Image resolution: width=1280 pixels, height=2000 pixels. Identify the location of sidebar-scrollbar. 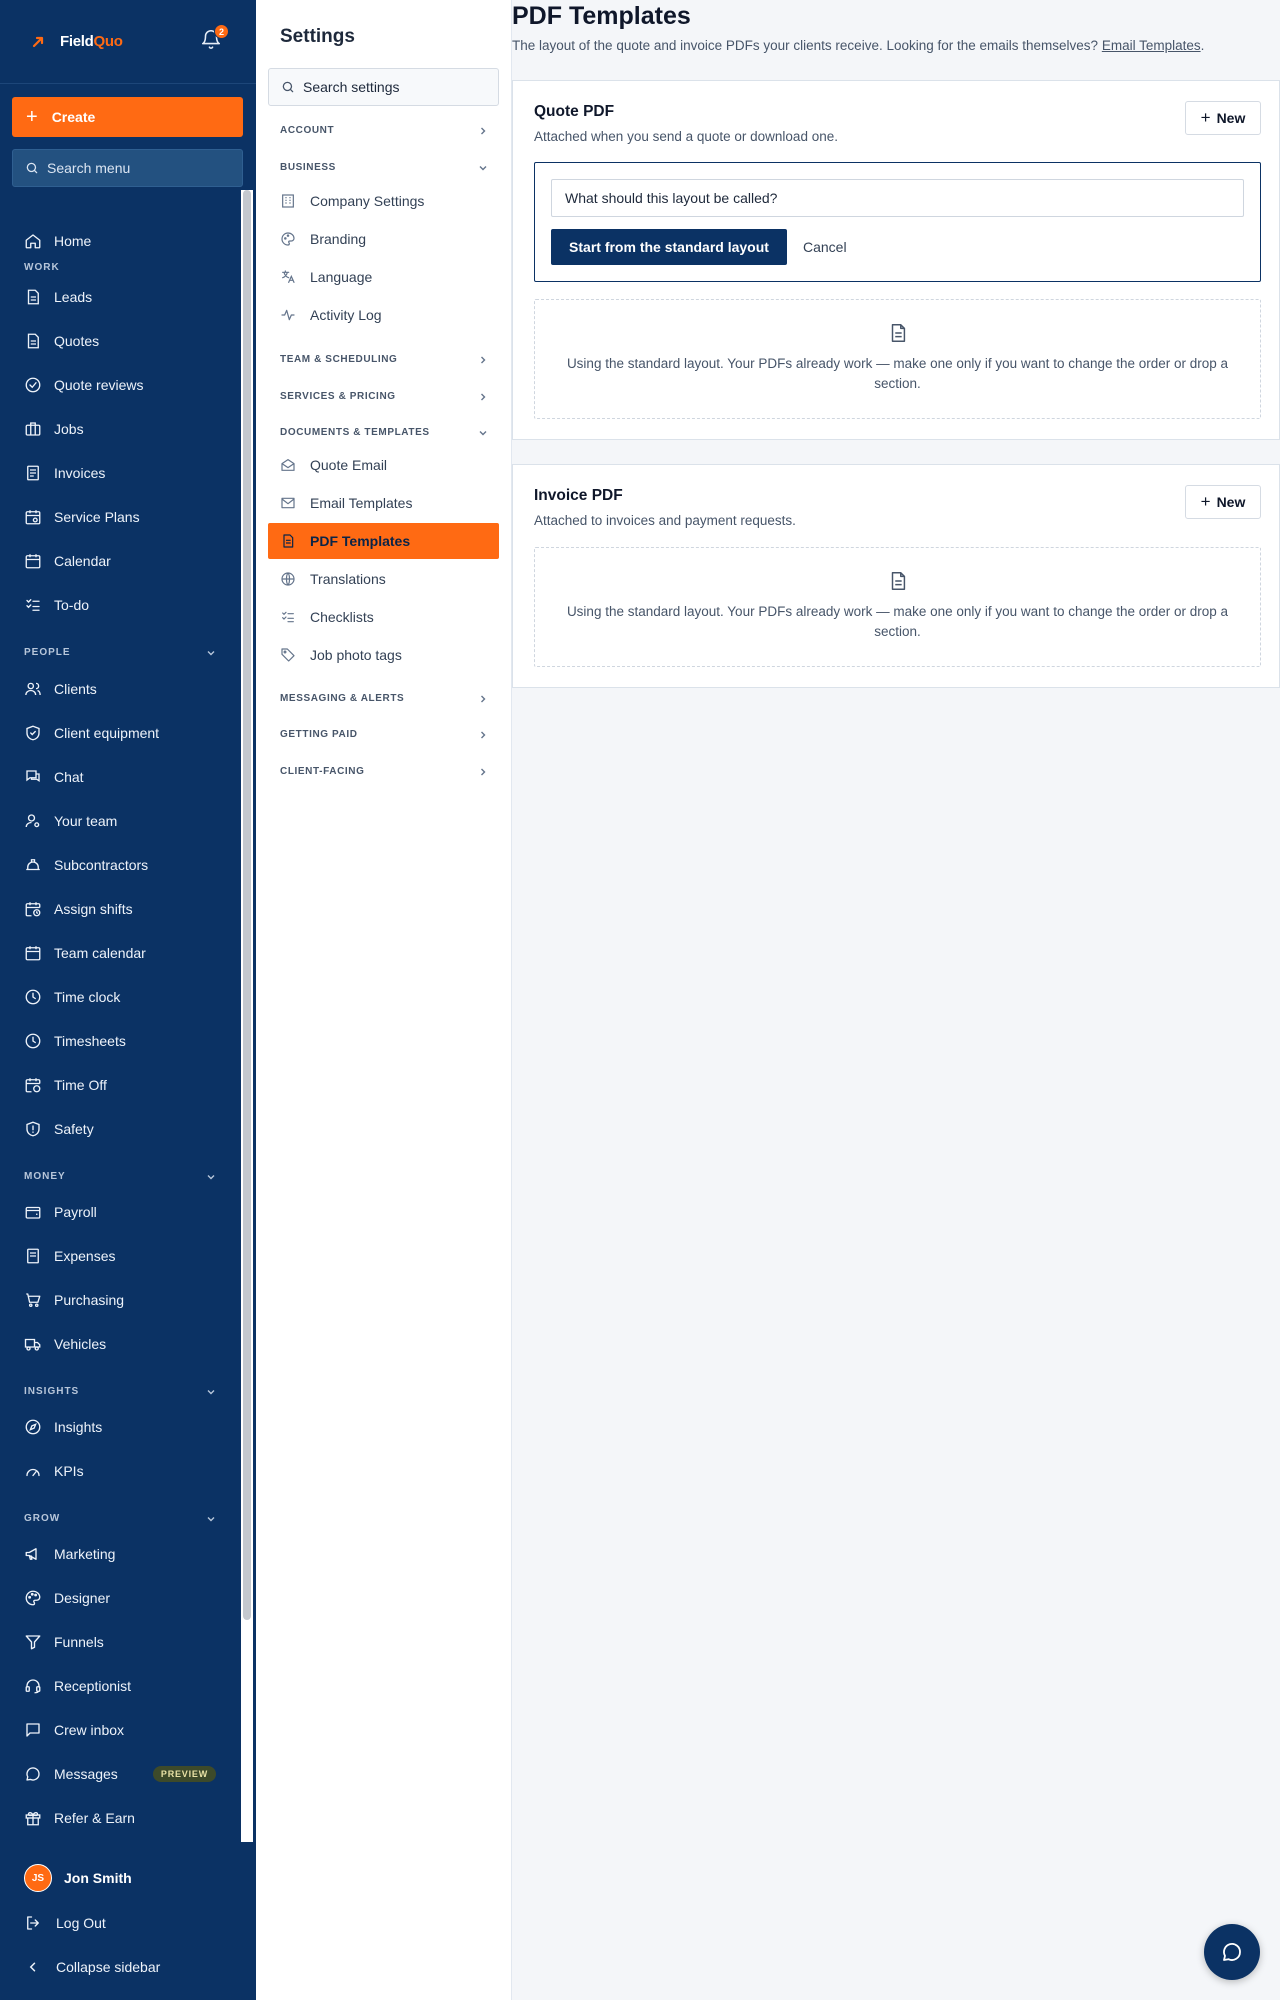
(247, 1016).